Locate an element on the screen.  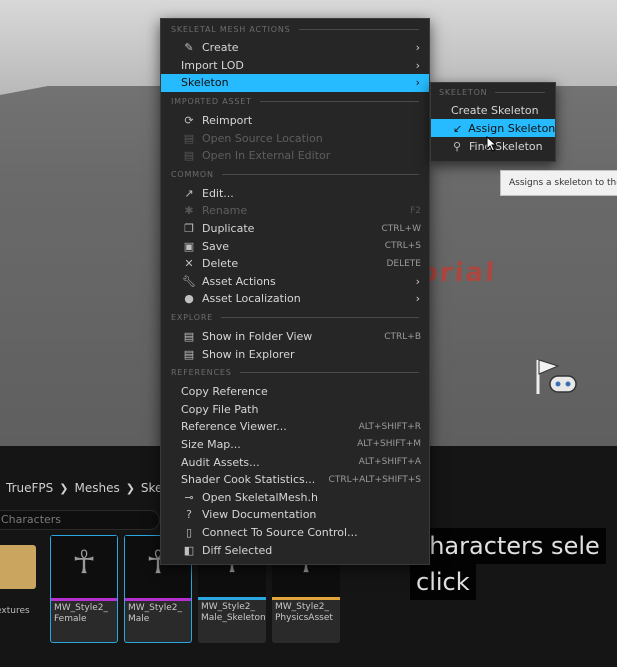
shortcut-label: ALT+SHIFT+M is located at coordinates (389, 444).